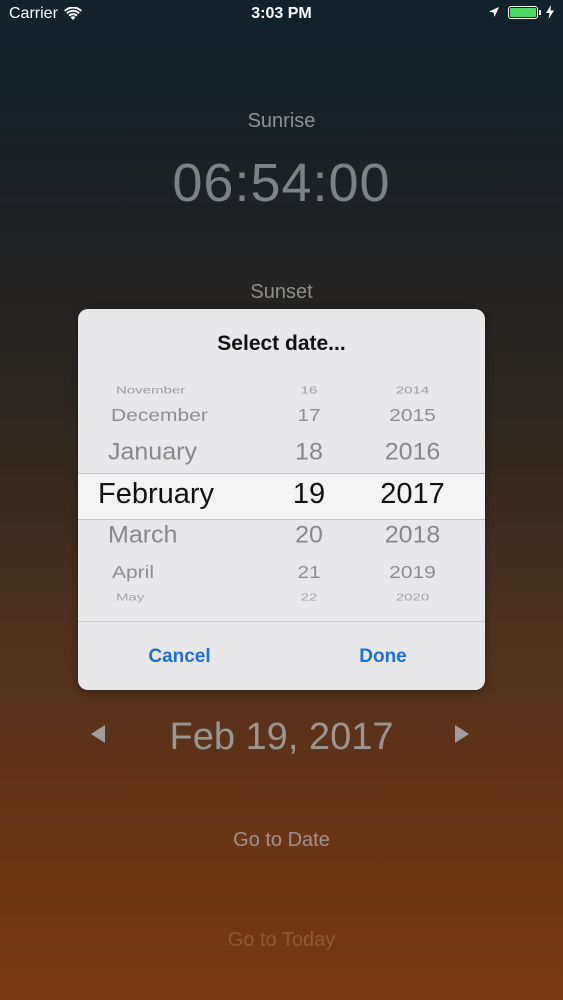 The width and height of the screenshot is (563, 1000). I want to click on battery-fill, so click(523, 12).